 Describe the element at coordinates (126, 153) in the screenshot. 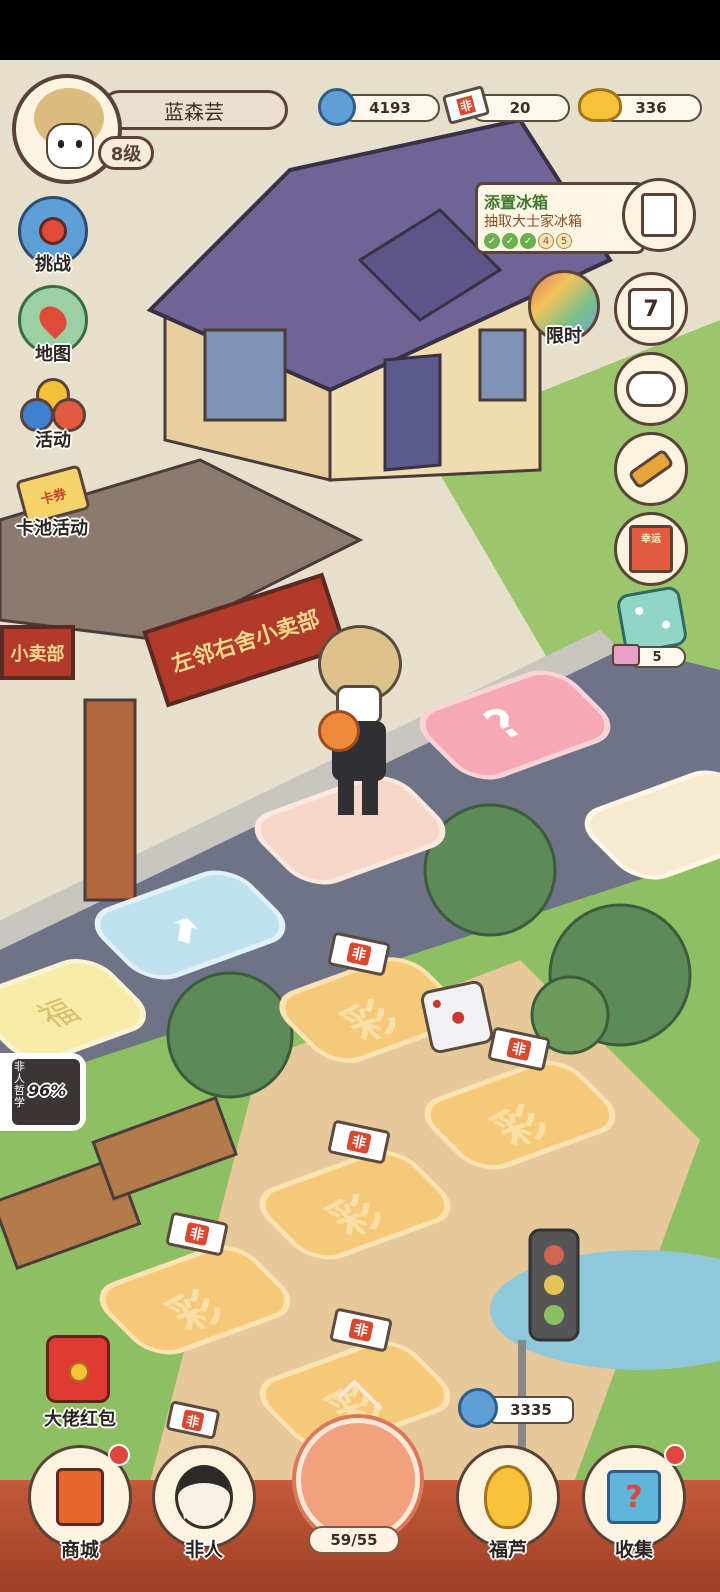

I see `player-level-badge: 8级` at that location.